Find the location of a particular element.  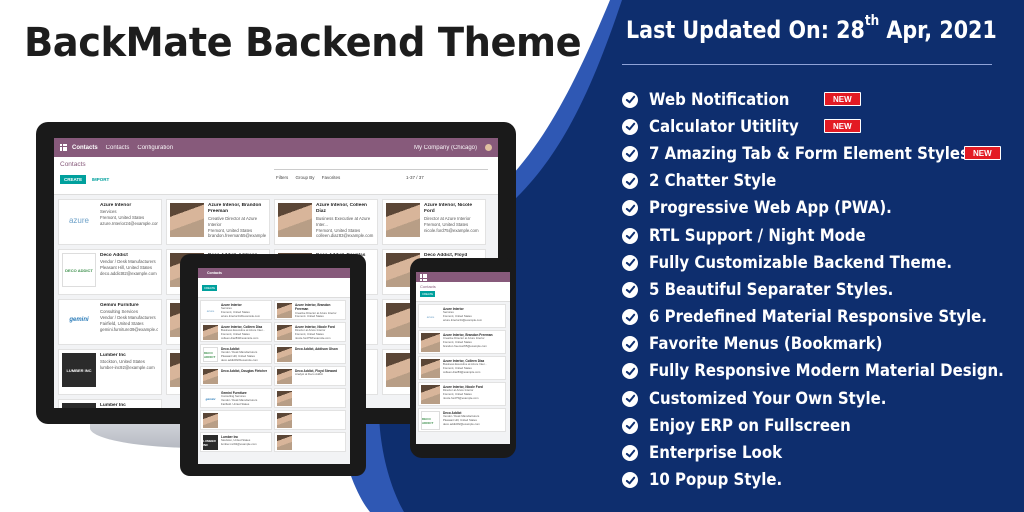

apps-grid-icon is located at coordinates (63, 147).